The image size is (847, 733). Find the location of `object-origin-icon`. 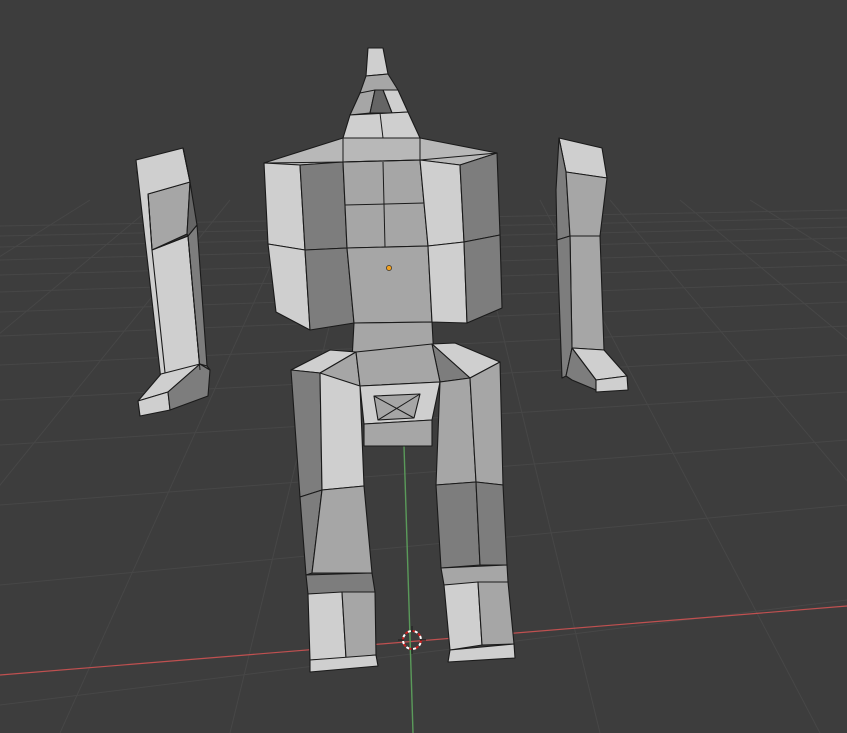

object-origin-icon is located at coordinates (389, 268).